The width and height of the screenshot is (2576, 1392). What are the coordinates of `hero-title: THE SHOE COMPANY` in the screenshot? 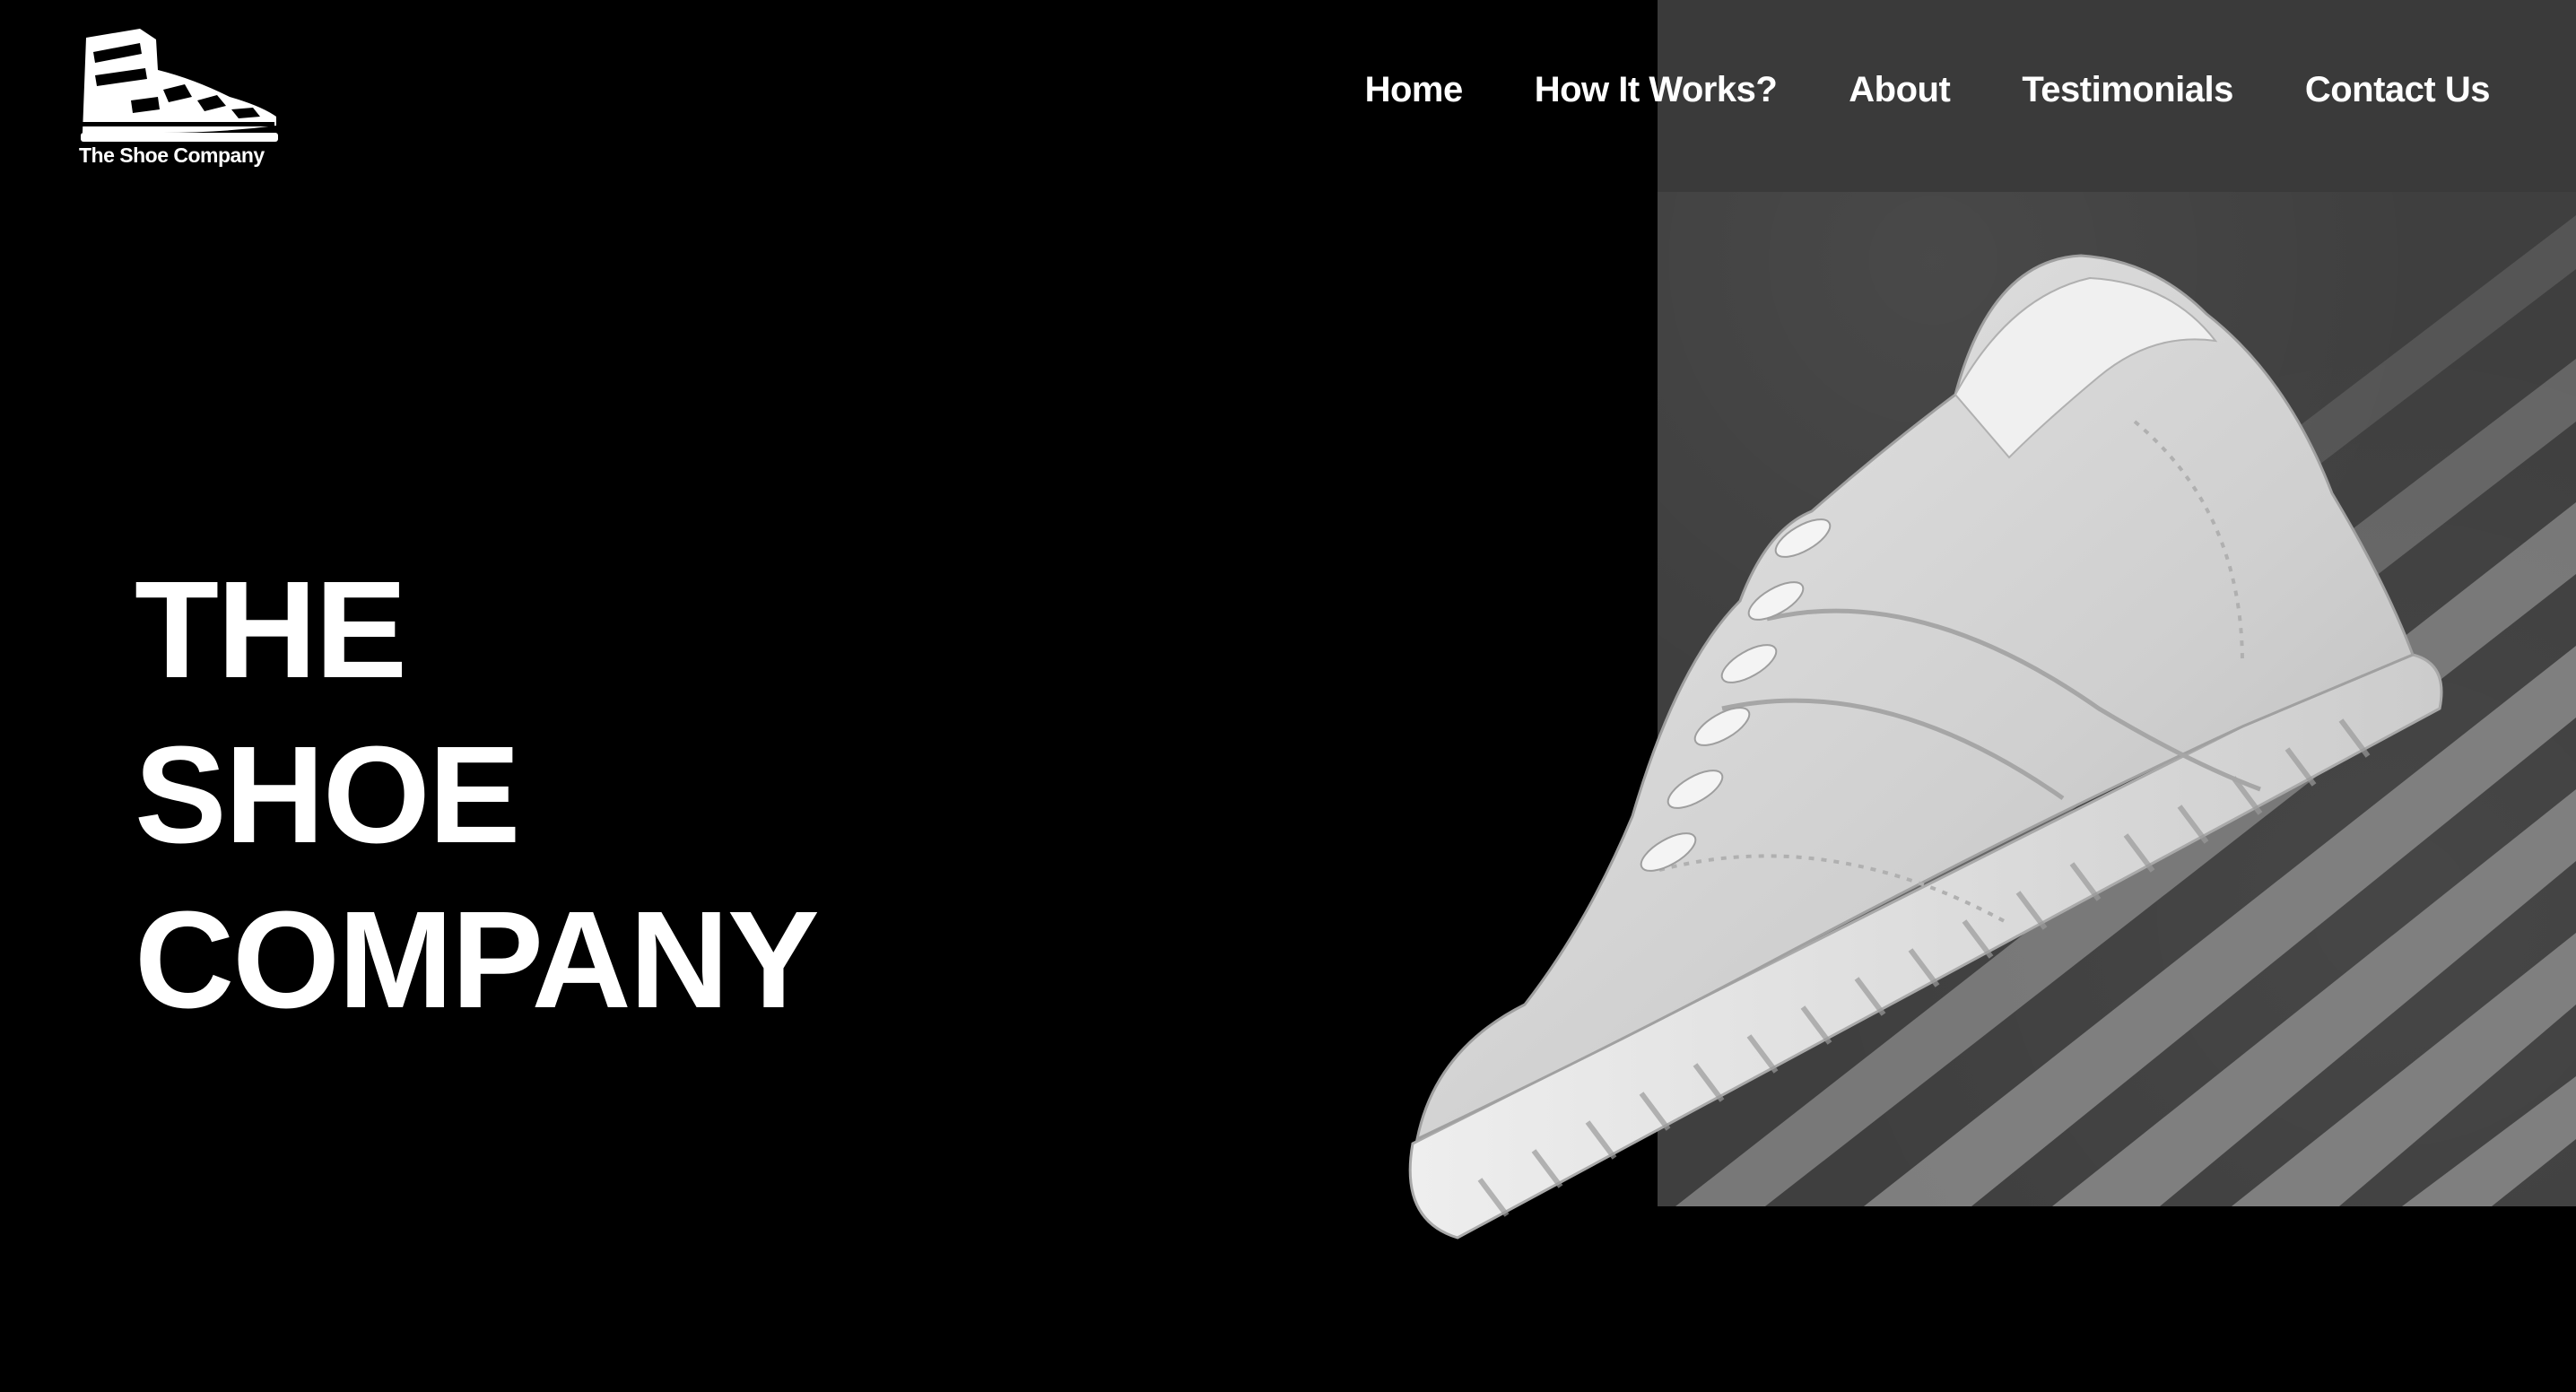 It's located at (477, 795).